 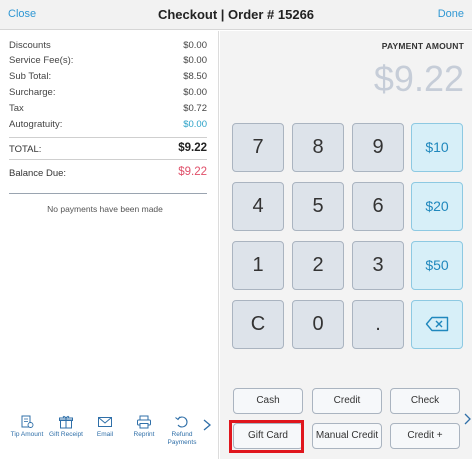 I want to click on email-label: Email, so click(x=105, y=434).